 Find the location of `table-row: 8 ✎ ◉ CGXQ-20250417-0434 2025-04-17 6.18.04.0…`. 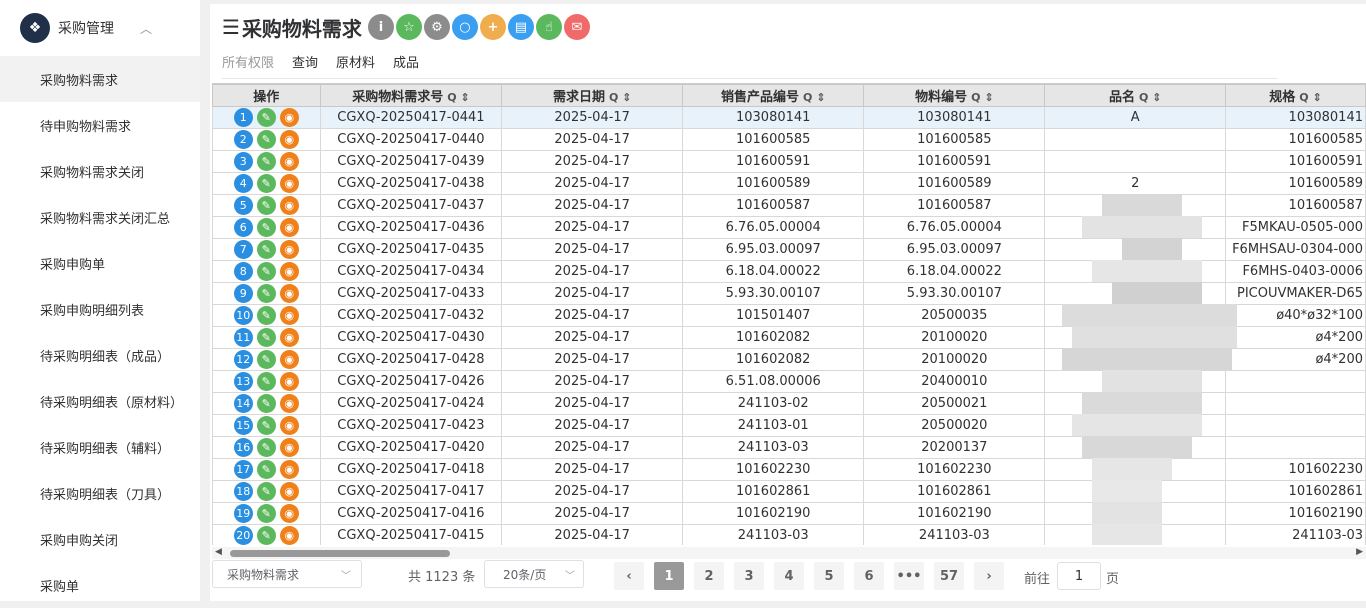

table-row: 8 ✎ ◉ CGXQ-20250417-0434 2025-04-17 6.18.04.0… is located at coordinates (789, 271).